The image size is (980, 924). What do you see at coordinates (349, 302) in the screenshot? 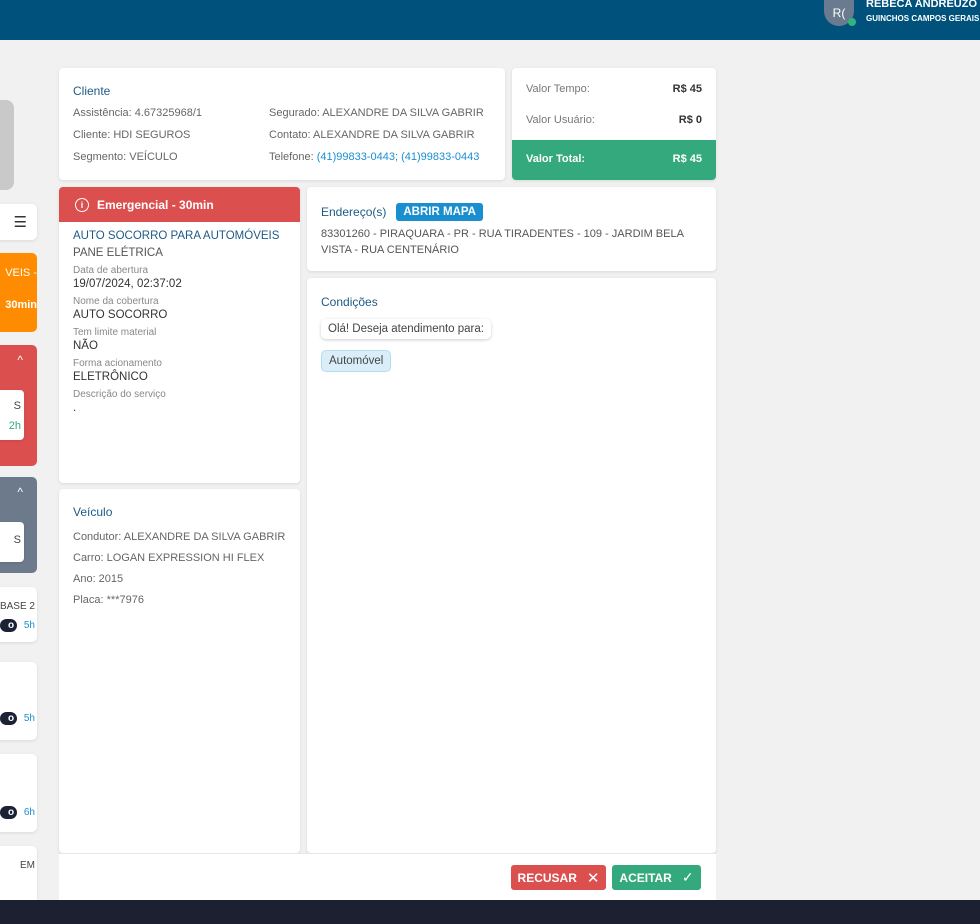
I see `conditions-title: Condições` at bounding box center [349, 302].